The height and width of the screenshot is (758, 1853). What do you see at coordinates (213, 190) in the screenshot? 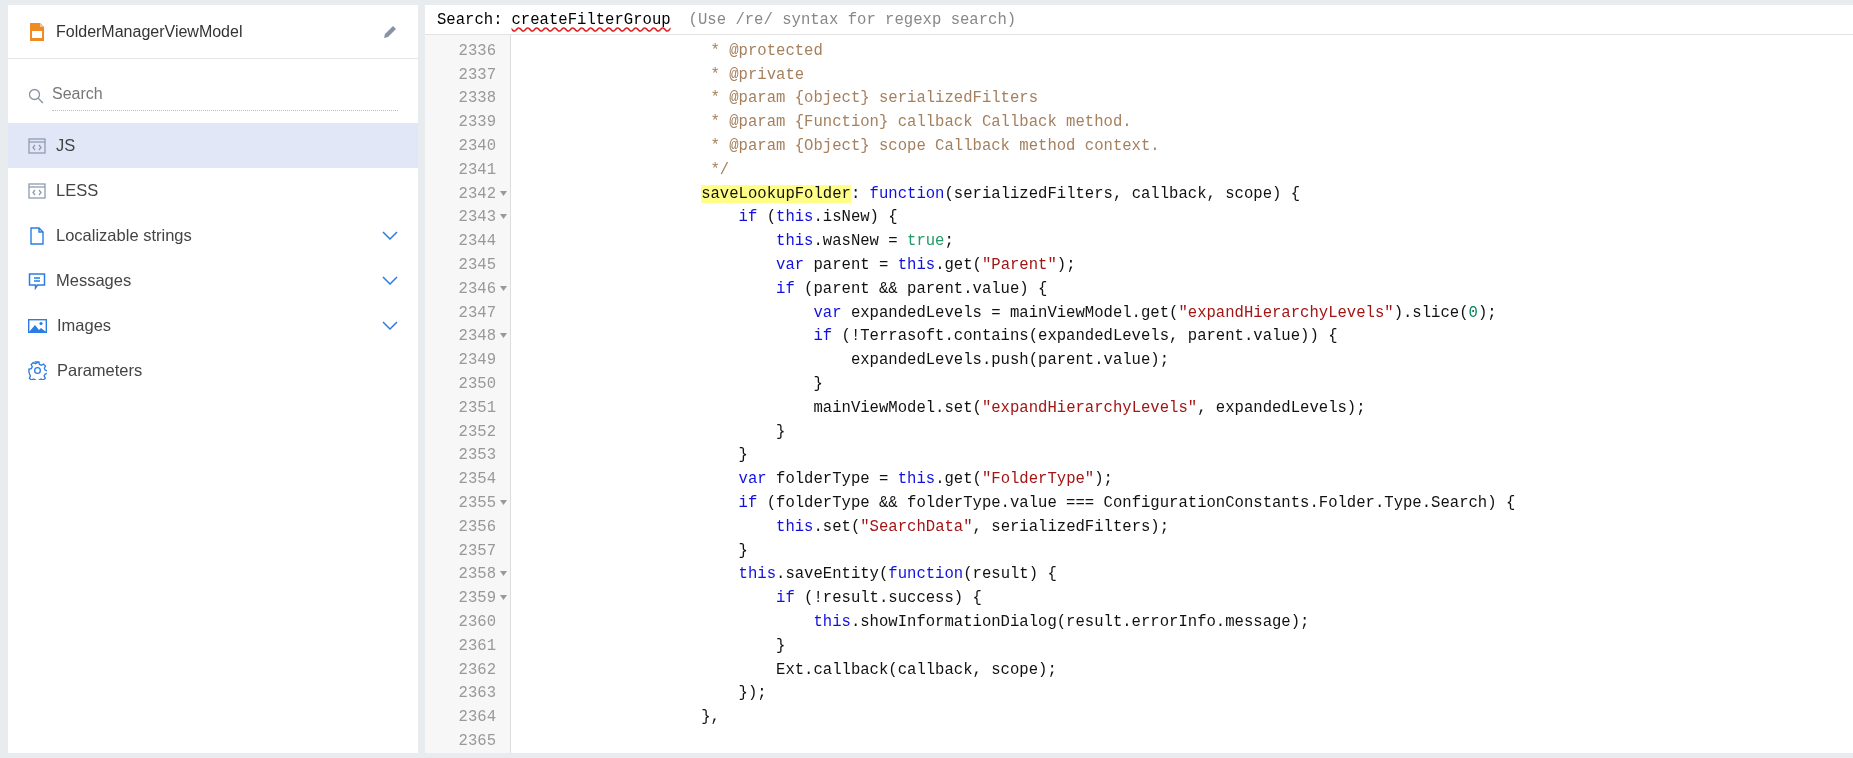
I see `sidebar-item: LESS` at bounding box center [213, 190].